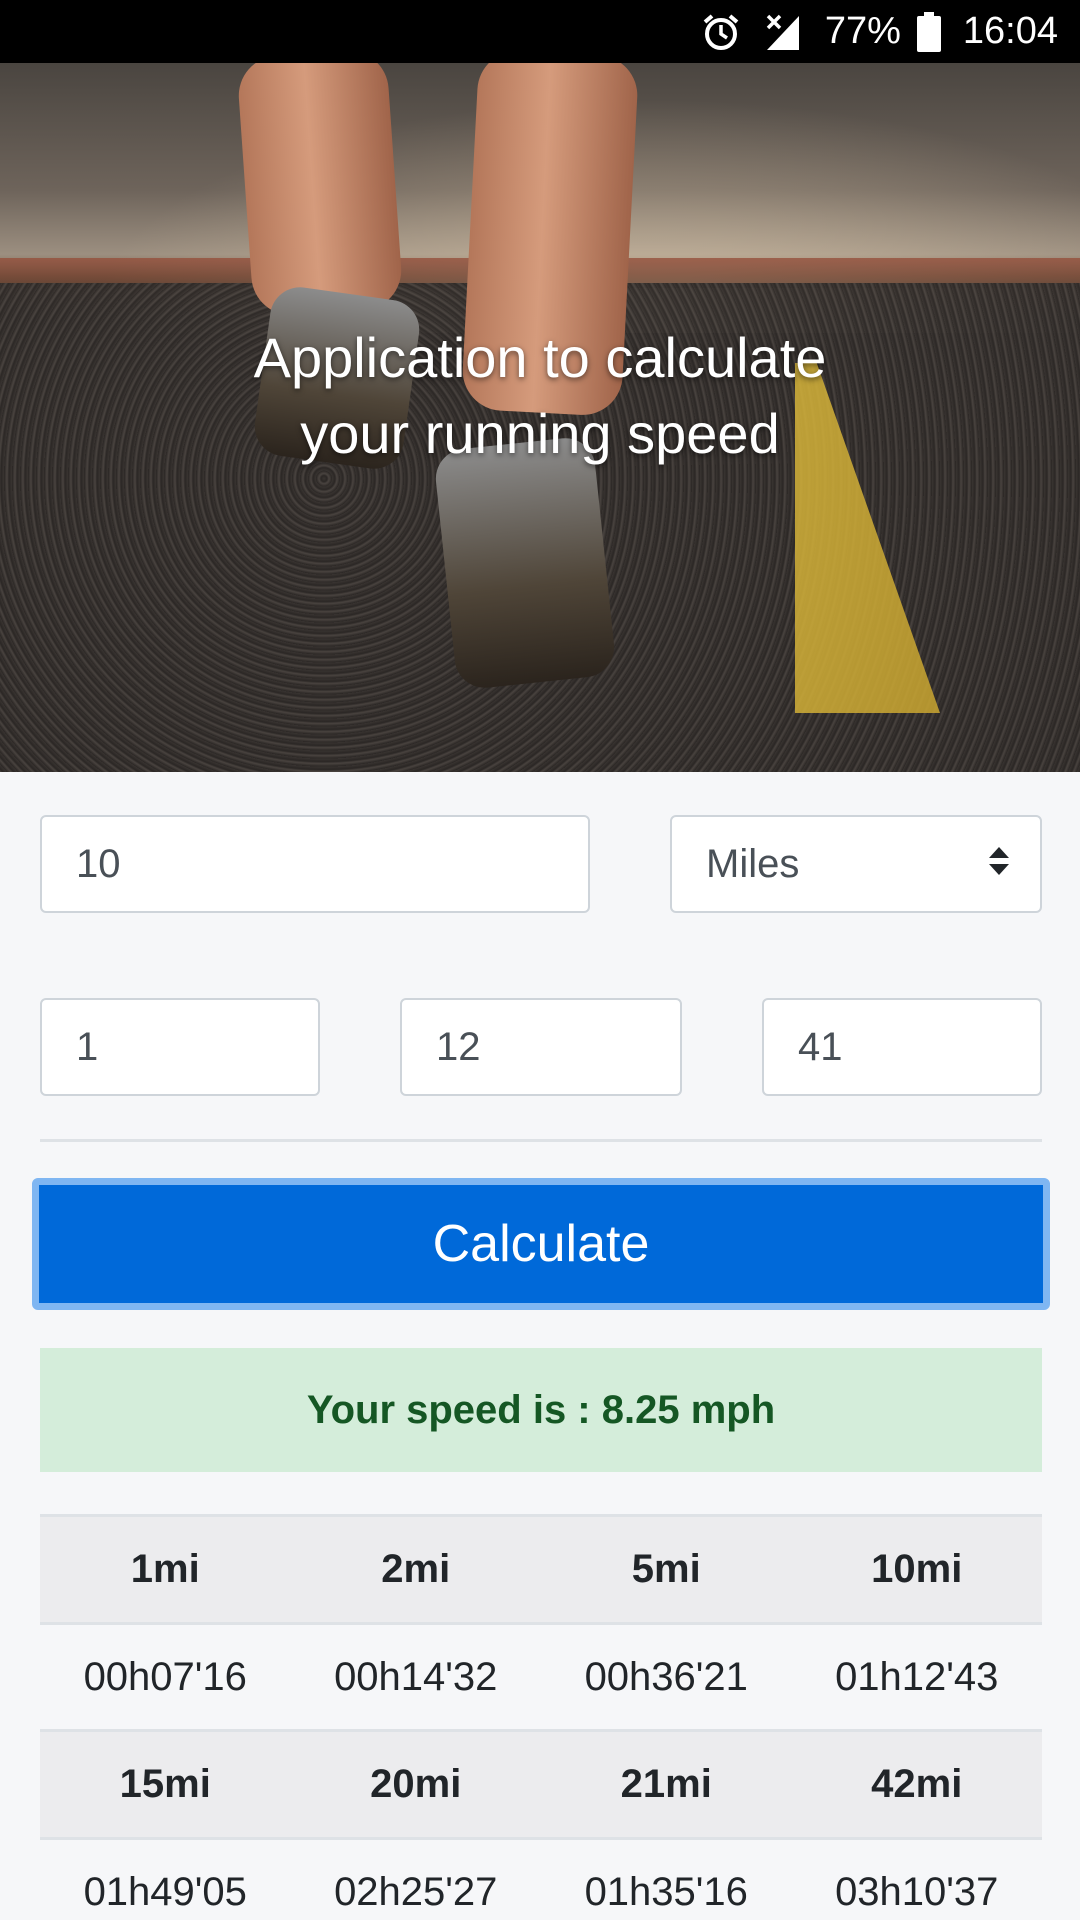 This screenshot has width=1080, height=1920. Describe the element at coordinates (165, 1676) in the screenshot. I see `time-cell: 00h07'16` at that location.